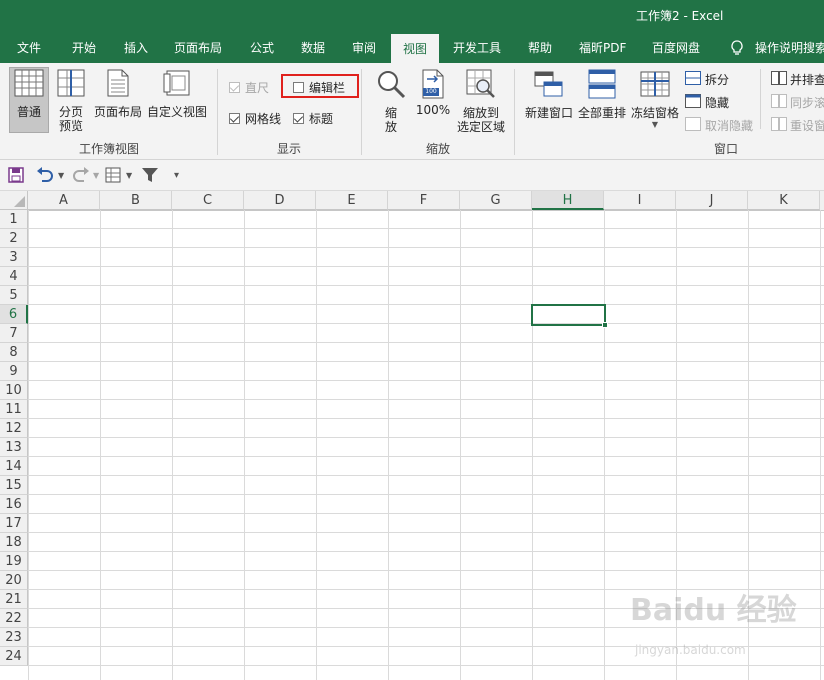 The width and height of the screenshot is (824, 680). What do you see at coordinates (208, 200) in the screenshot?
I see `column-header-c: C` at bounding box center [208, 200].